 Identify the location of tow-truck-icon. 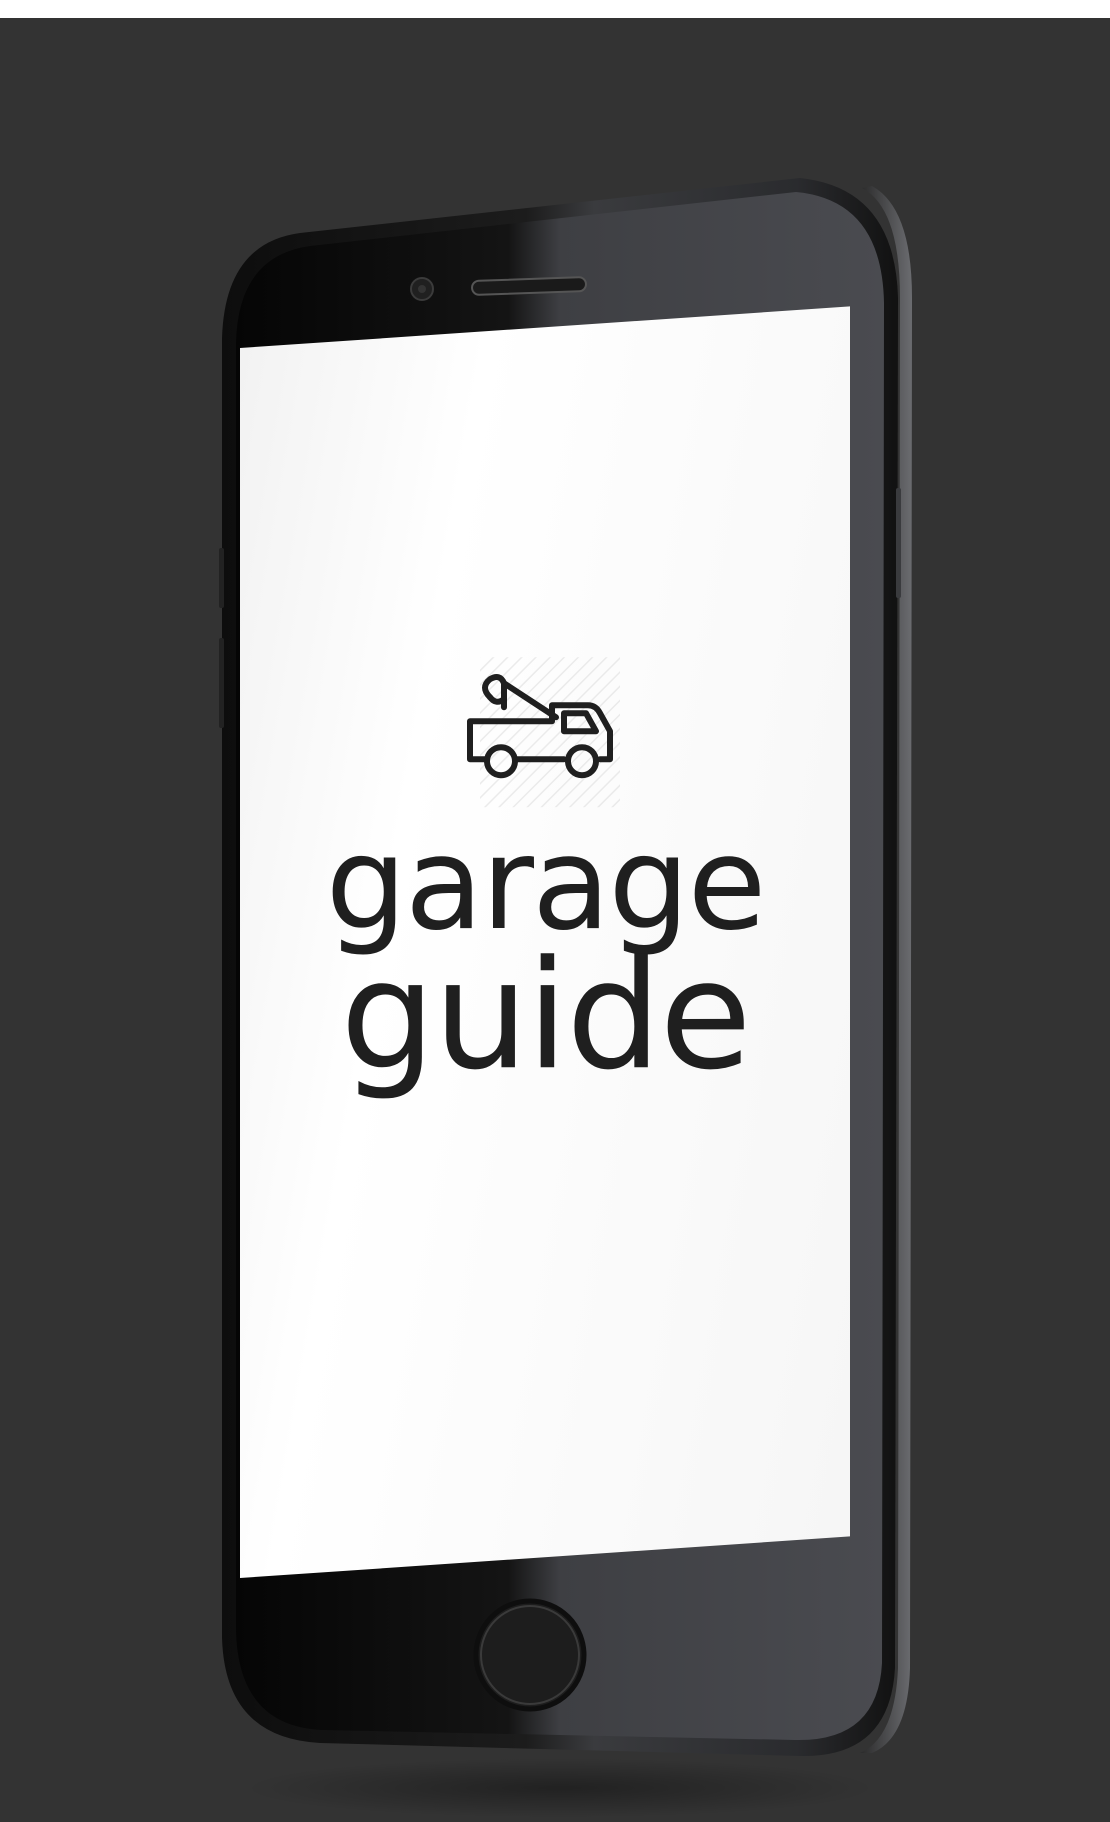
(543, 732).